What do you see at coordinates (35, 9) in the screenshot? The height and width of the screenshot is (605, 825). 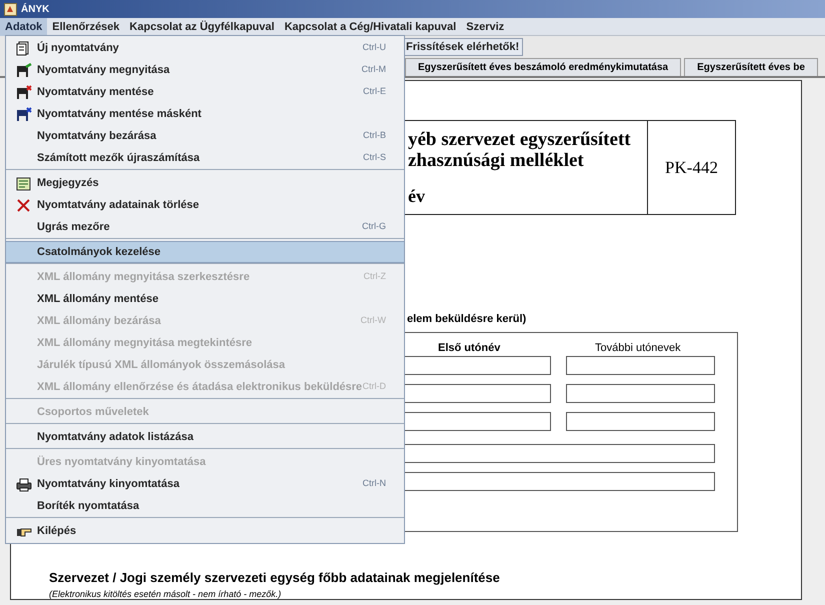 I see `window-title: ÁNYK` at bounding box center [35, 9].